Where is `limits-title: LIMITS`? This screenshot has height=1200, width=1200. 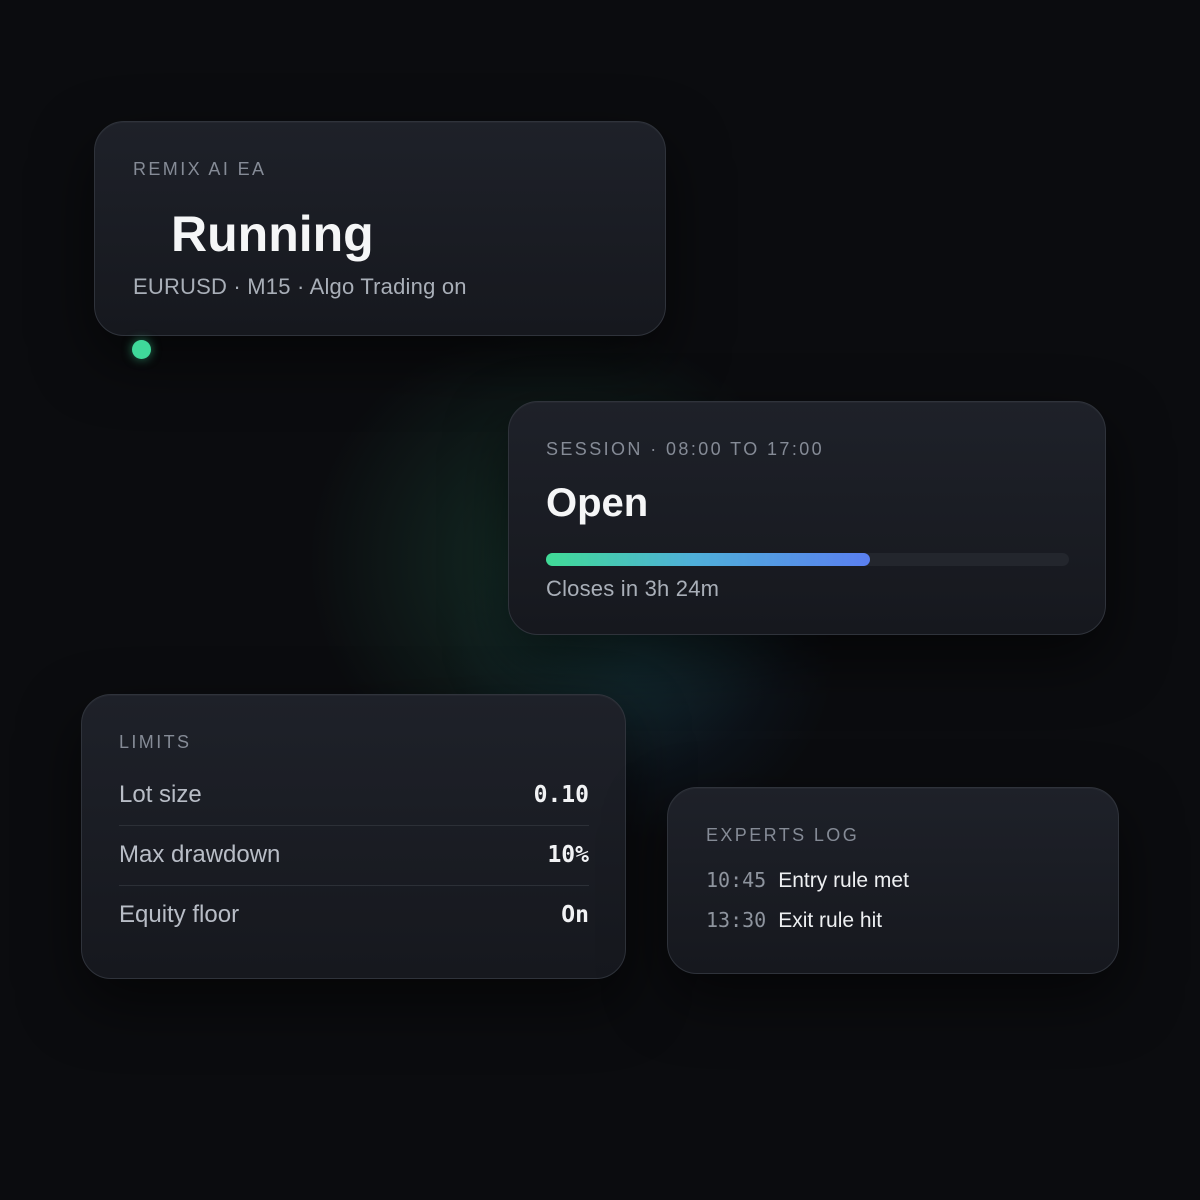 limits-title: LIMITS is located at coordinates (155, 742).